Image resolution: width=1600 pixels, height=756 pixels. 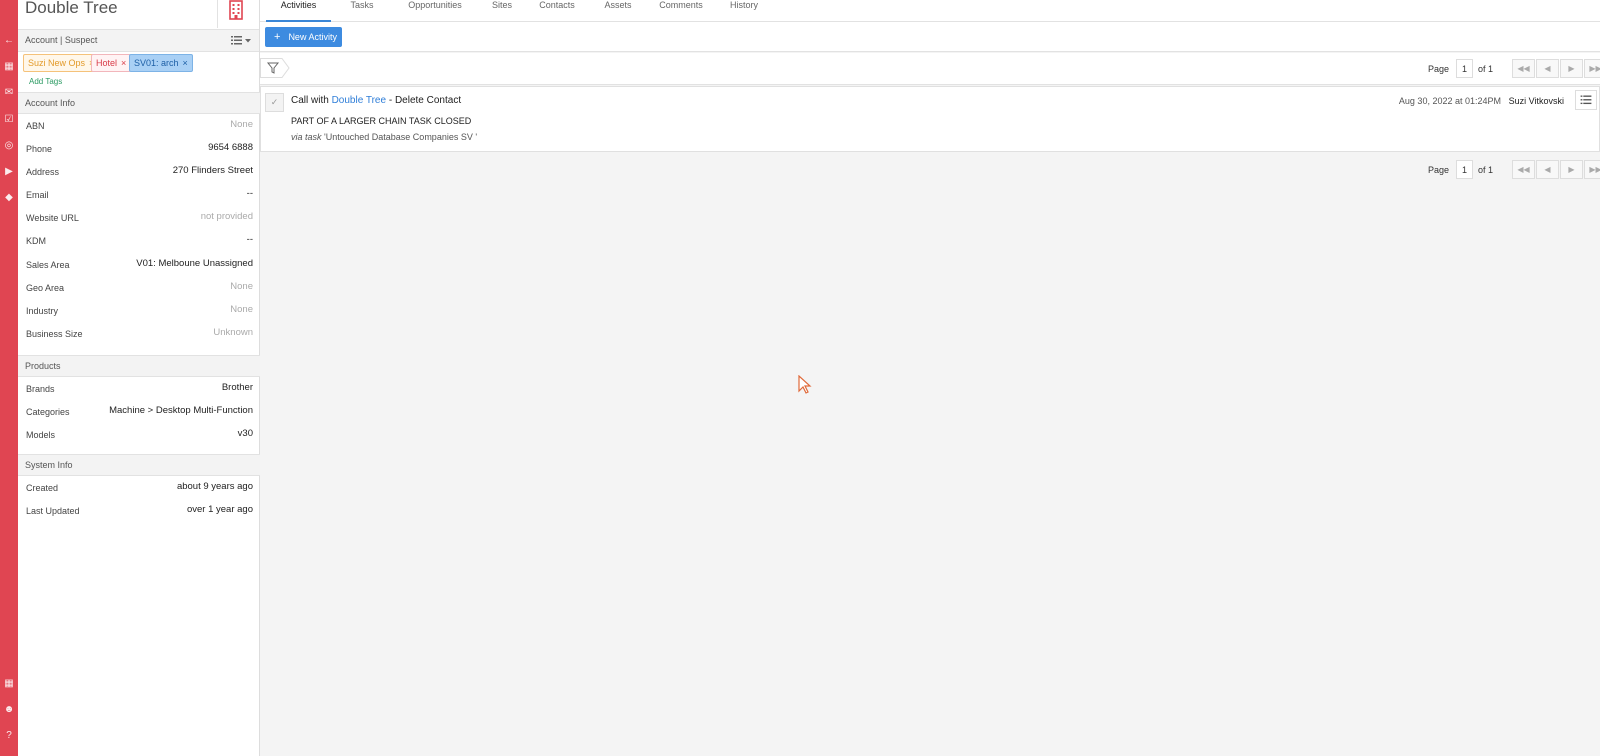 I want to click on back-arrow-icon: ←, so click(x=9, y=41).